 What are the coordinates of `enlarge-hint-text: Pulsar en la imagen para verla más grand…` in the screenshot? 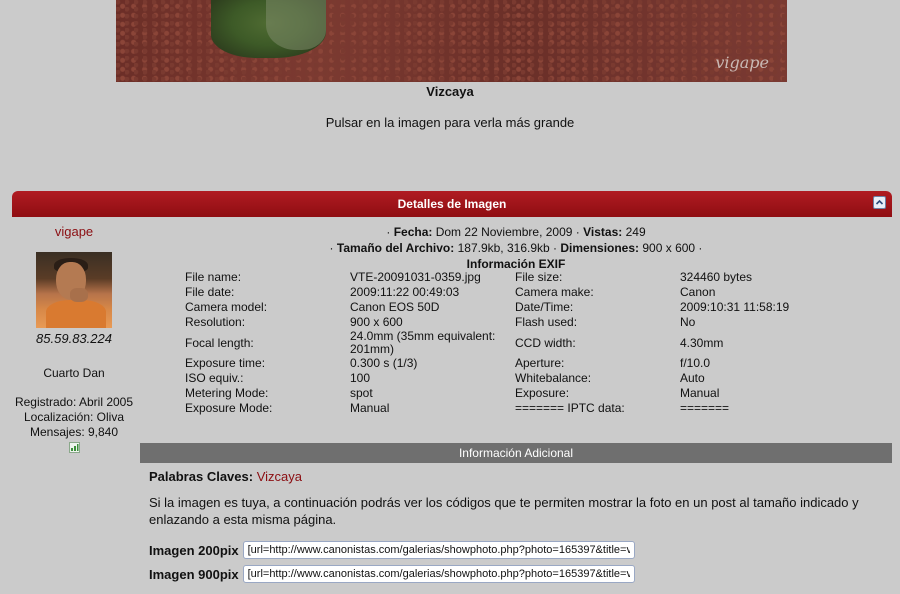 It's located at (450, 122).